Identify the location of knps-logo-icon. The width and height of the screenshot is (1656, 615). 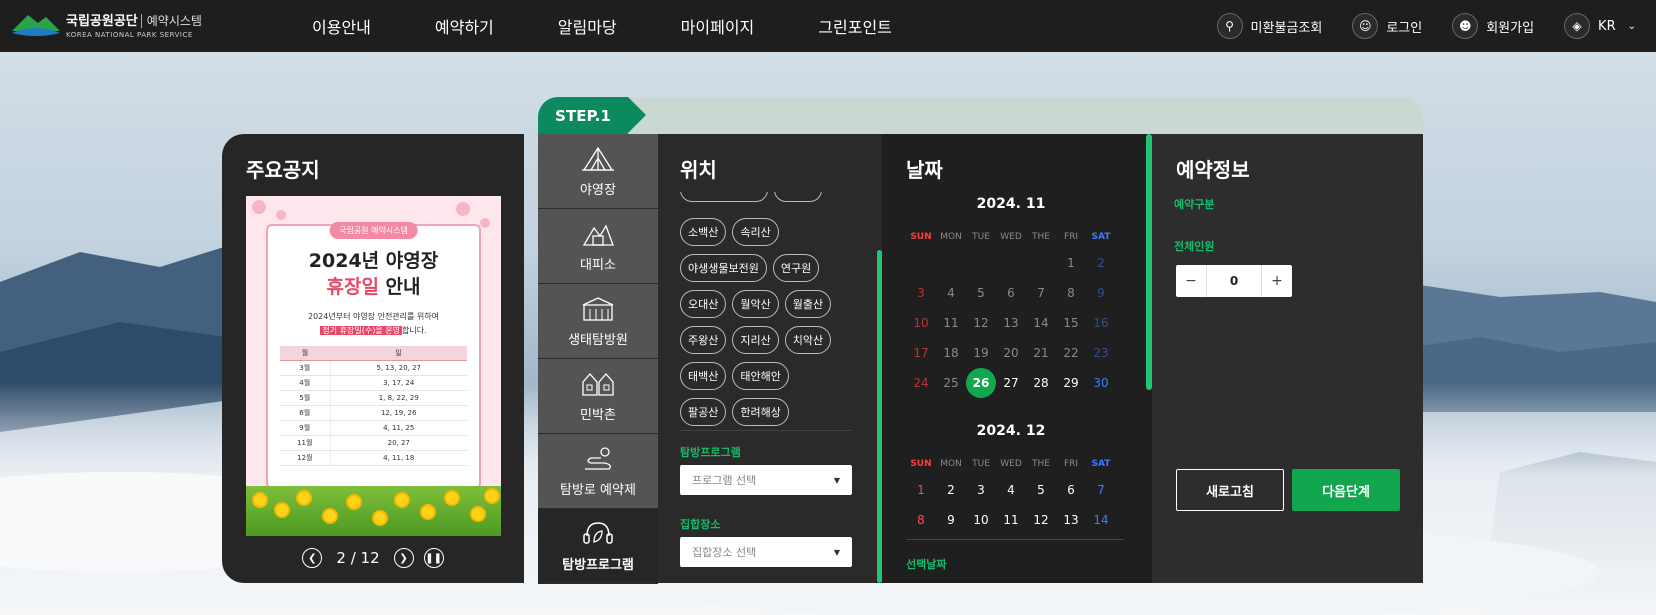
(36, 25).